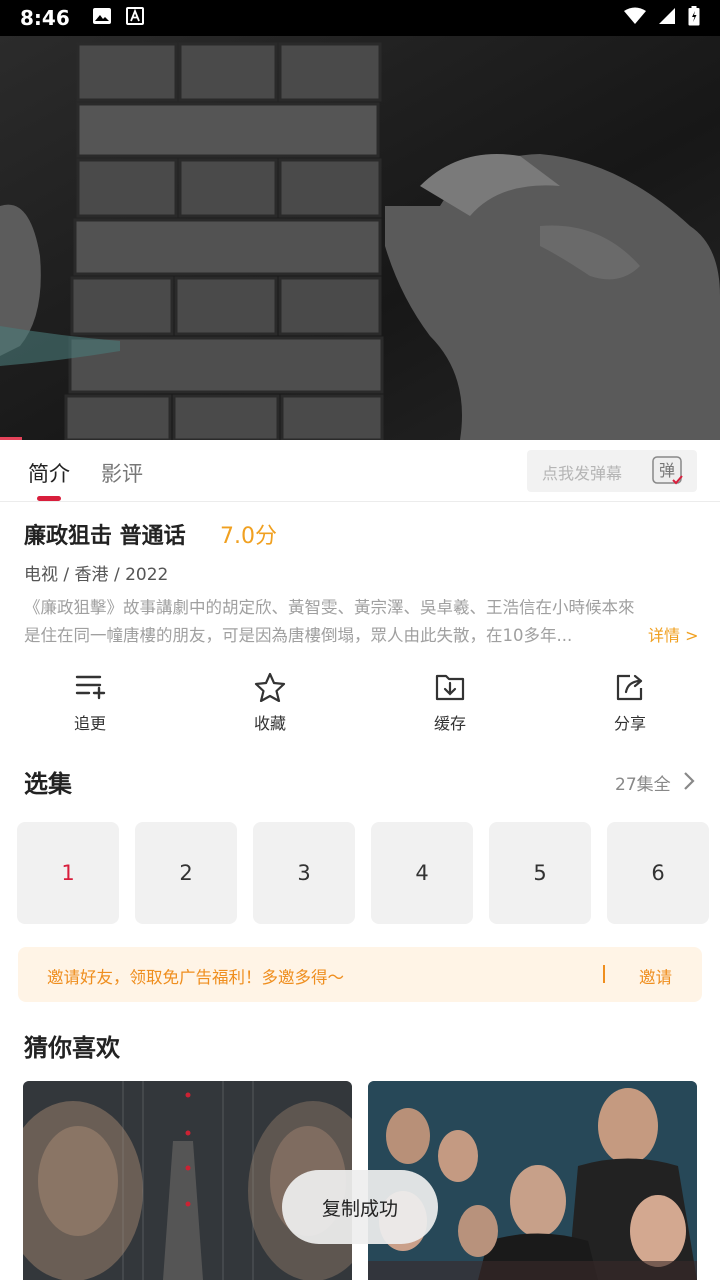 The height and width of the screenshot is (1280, 720). Describe the element at coordinates (269, 723) in the screenshot. I see `favorite-label: 收藏` at that location.